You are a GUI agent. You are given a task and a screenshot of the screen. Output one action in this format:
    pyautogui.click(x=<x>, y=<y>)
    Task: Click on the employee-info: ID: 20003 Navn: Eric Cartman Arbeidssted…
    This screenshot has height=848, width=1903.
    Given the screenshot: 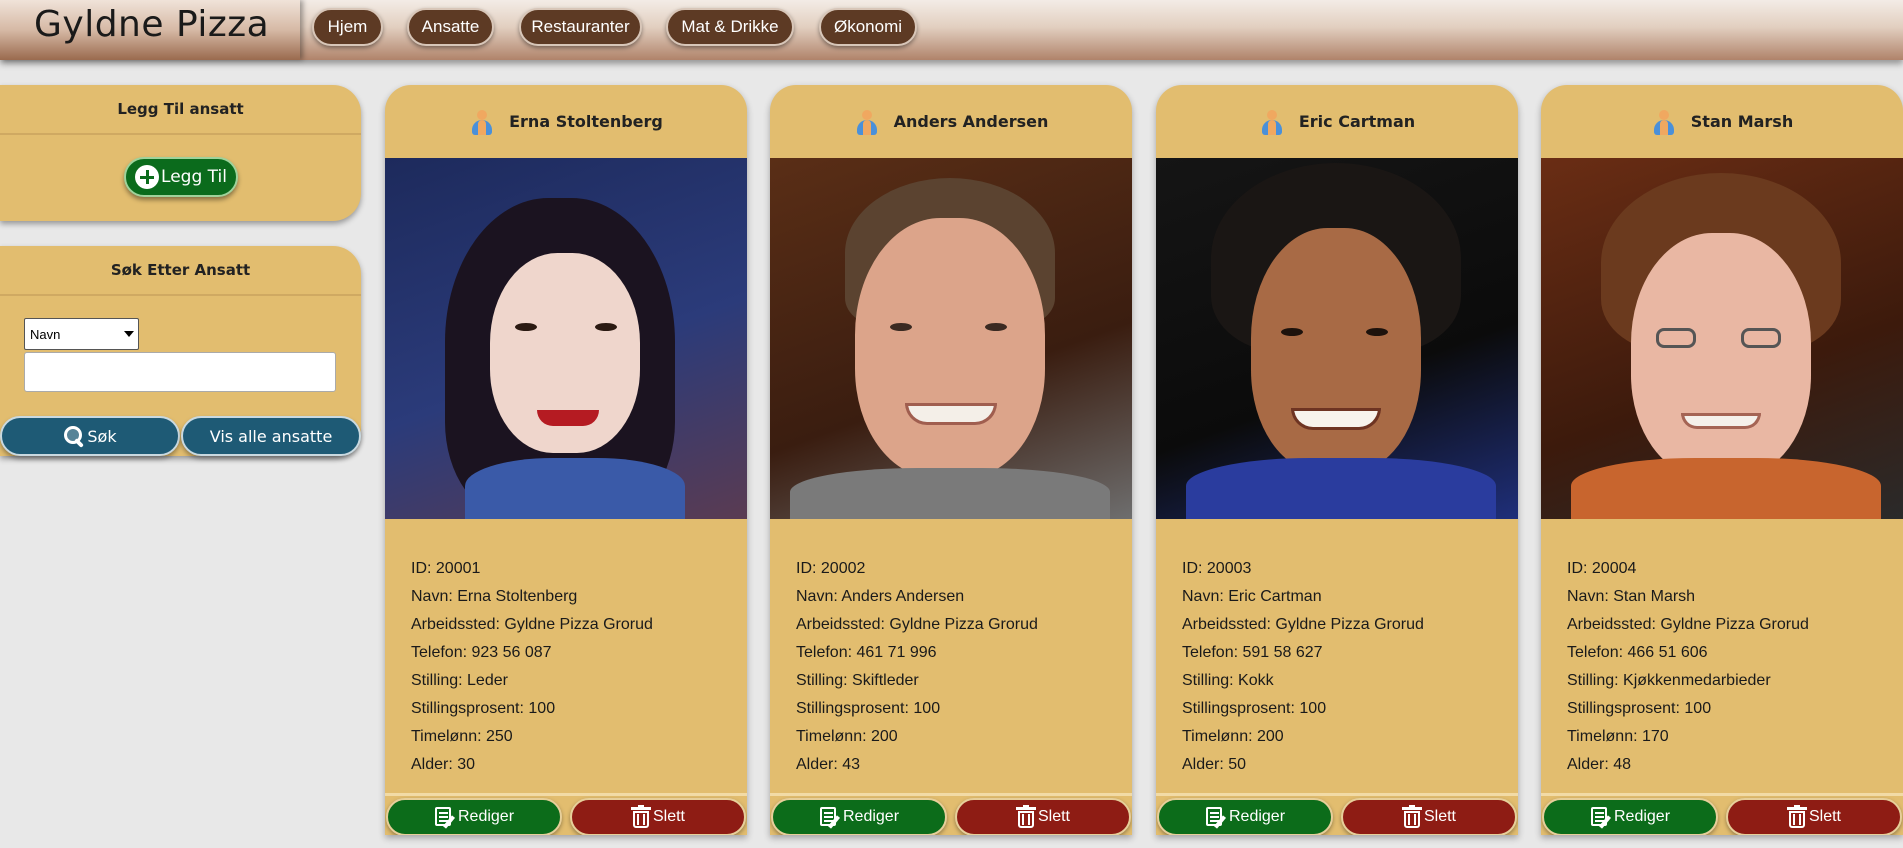 What is the action you would take?
    pyautogui.click(x=1337, y=649)
    